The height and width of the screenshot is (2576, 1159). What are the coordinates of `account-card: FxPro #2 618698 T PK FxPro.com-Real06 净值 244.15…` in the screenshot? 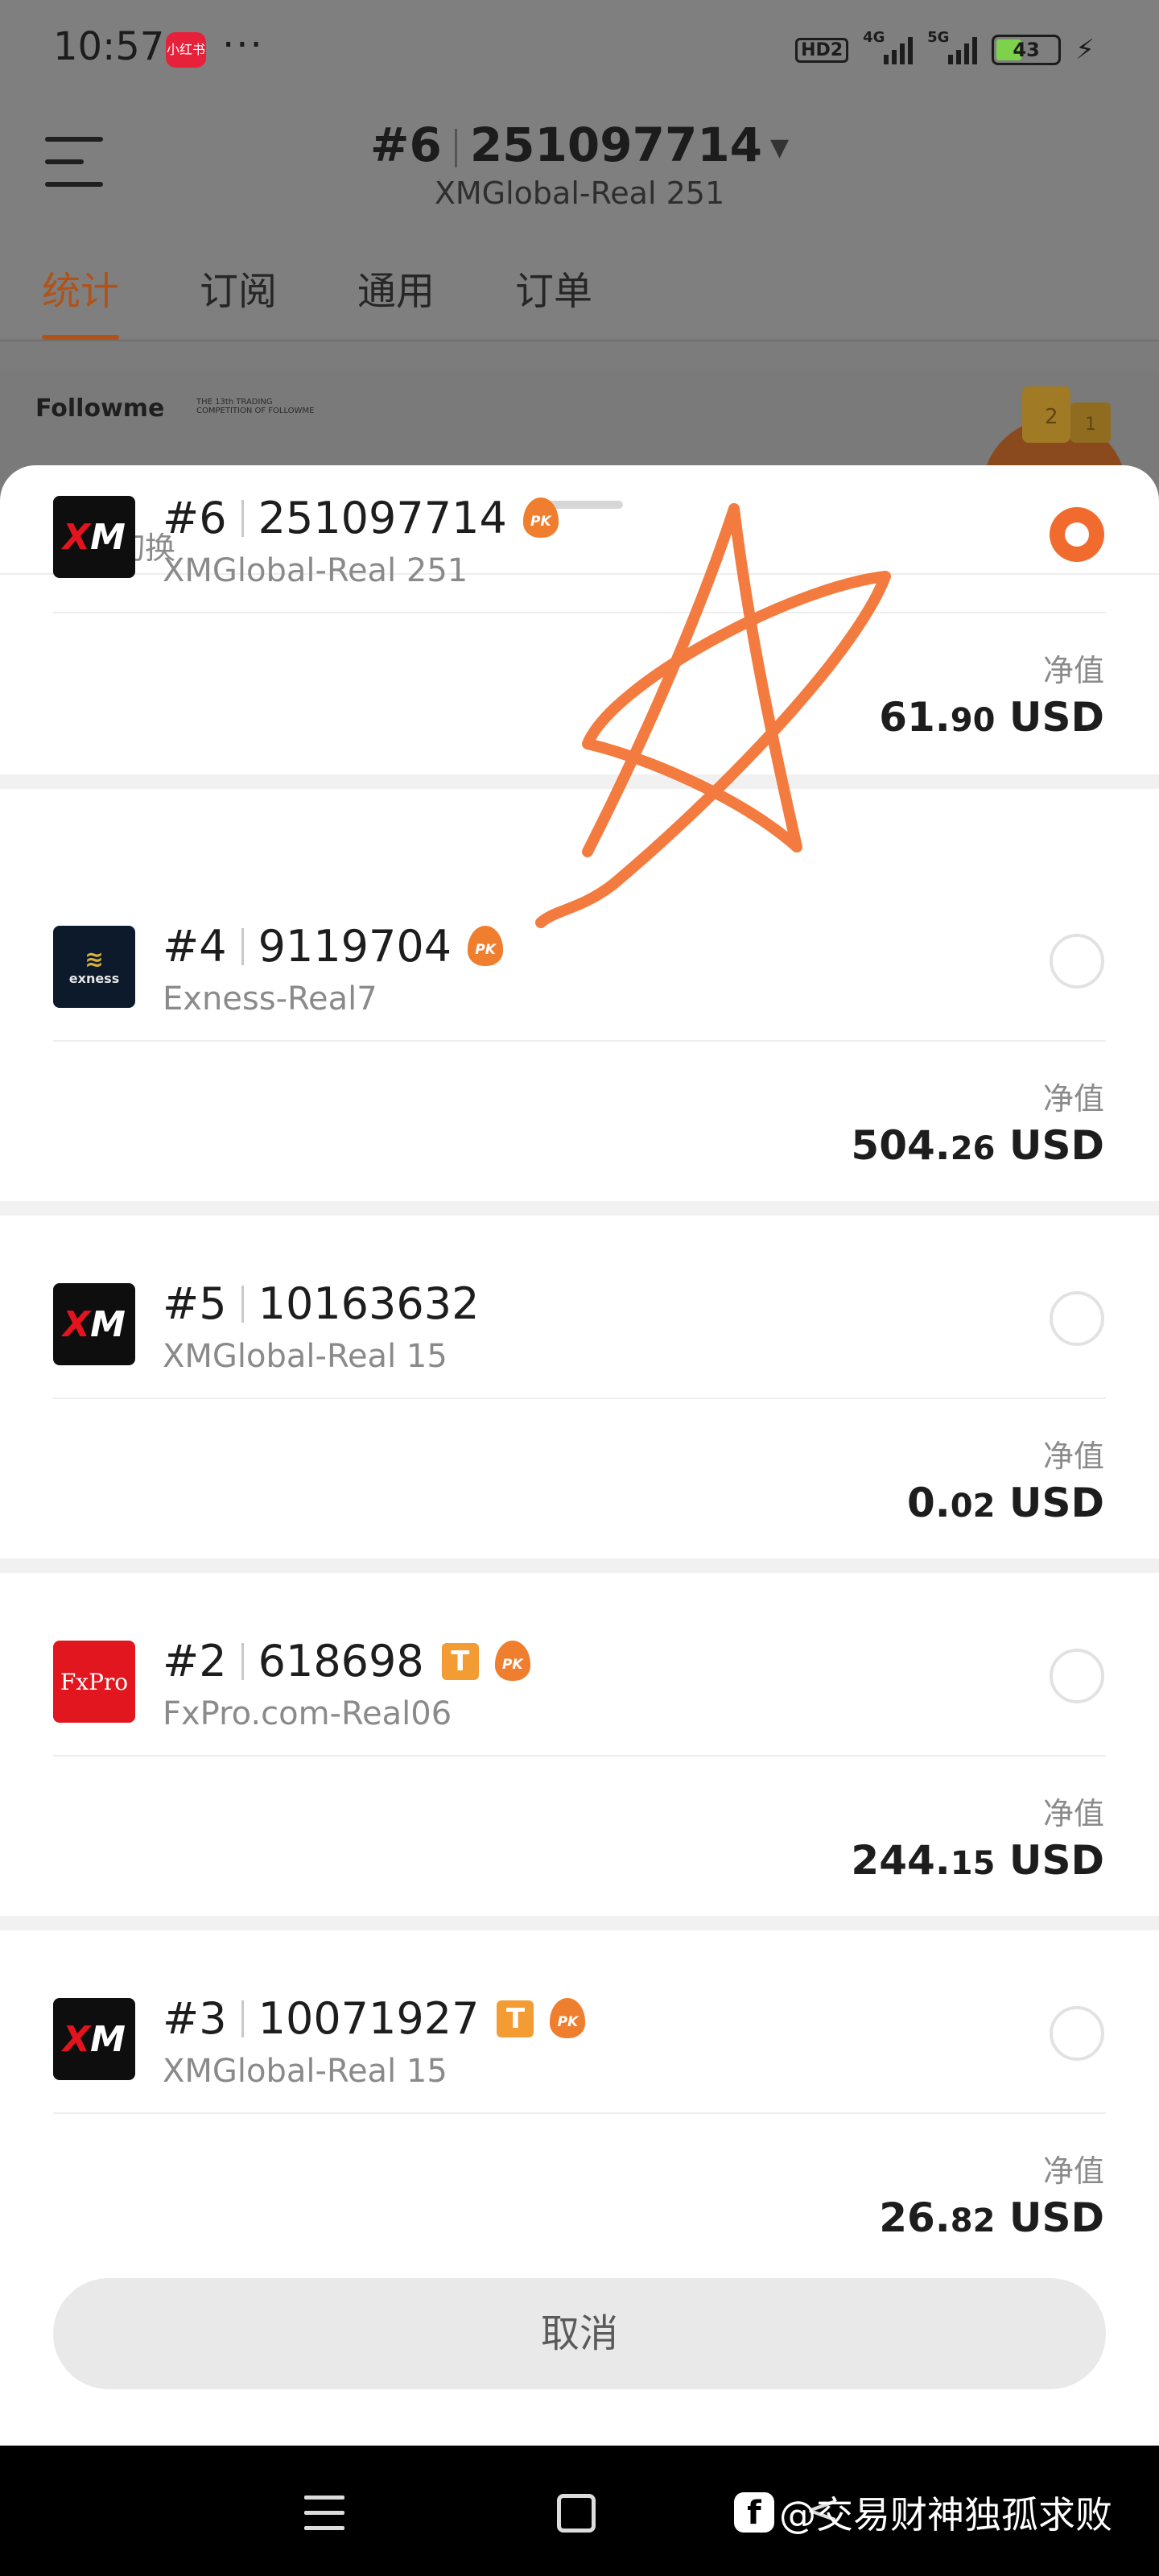 It's located at (579, 1739).